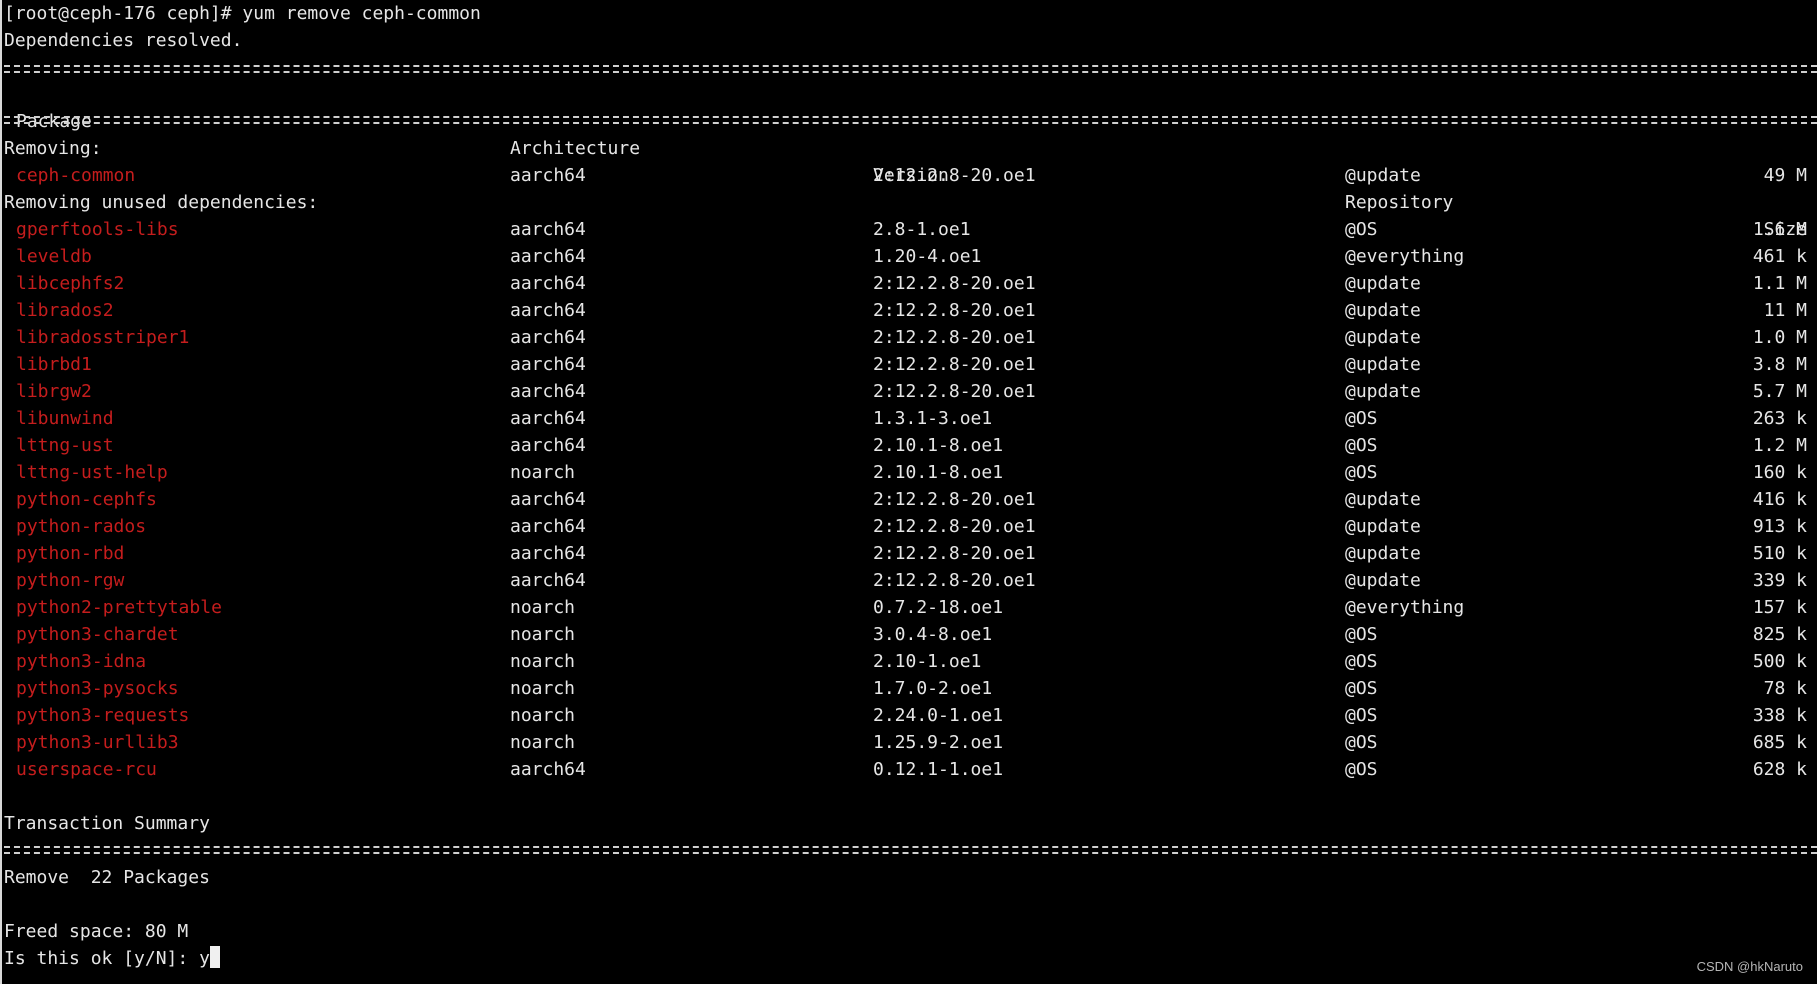 Image resolution: width=1817 pixels, height=984 pixels. I want to click on package-version: 1.7.0-2.oe1, so click(933, 688).